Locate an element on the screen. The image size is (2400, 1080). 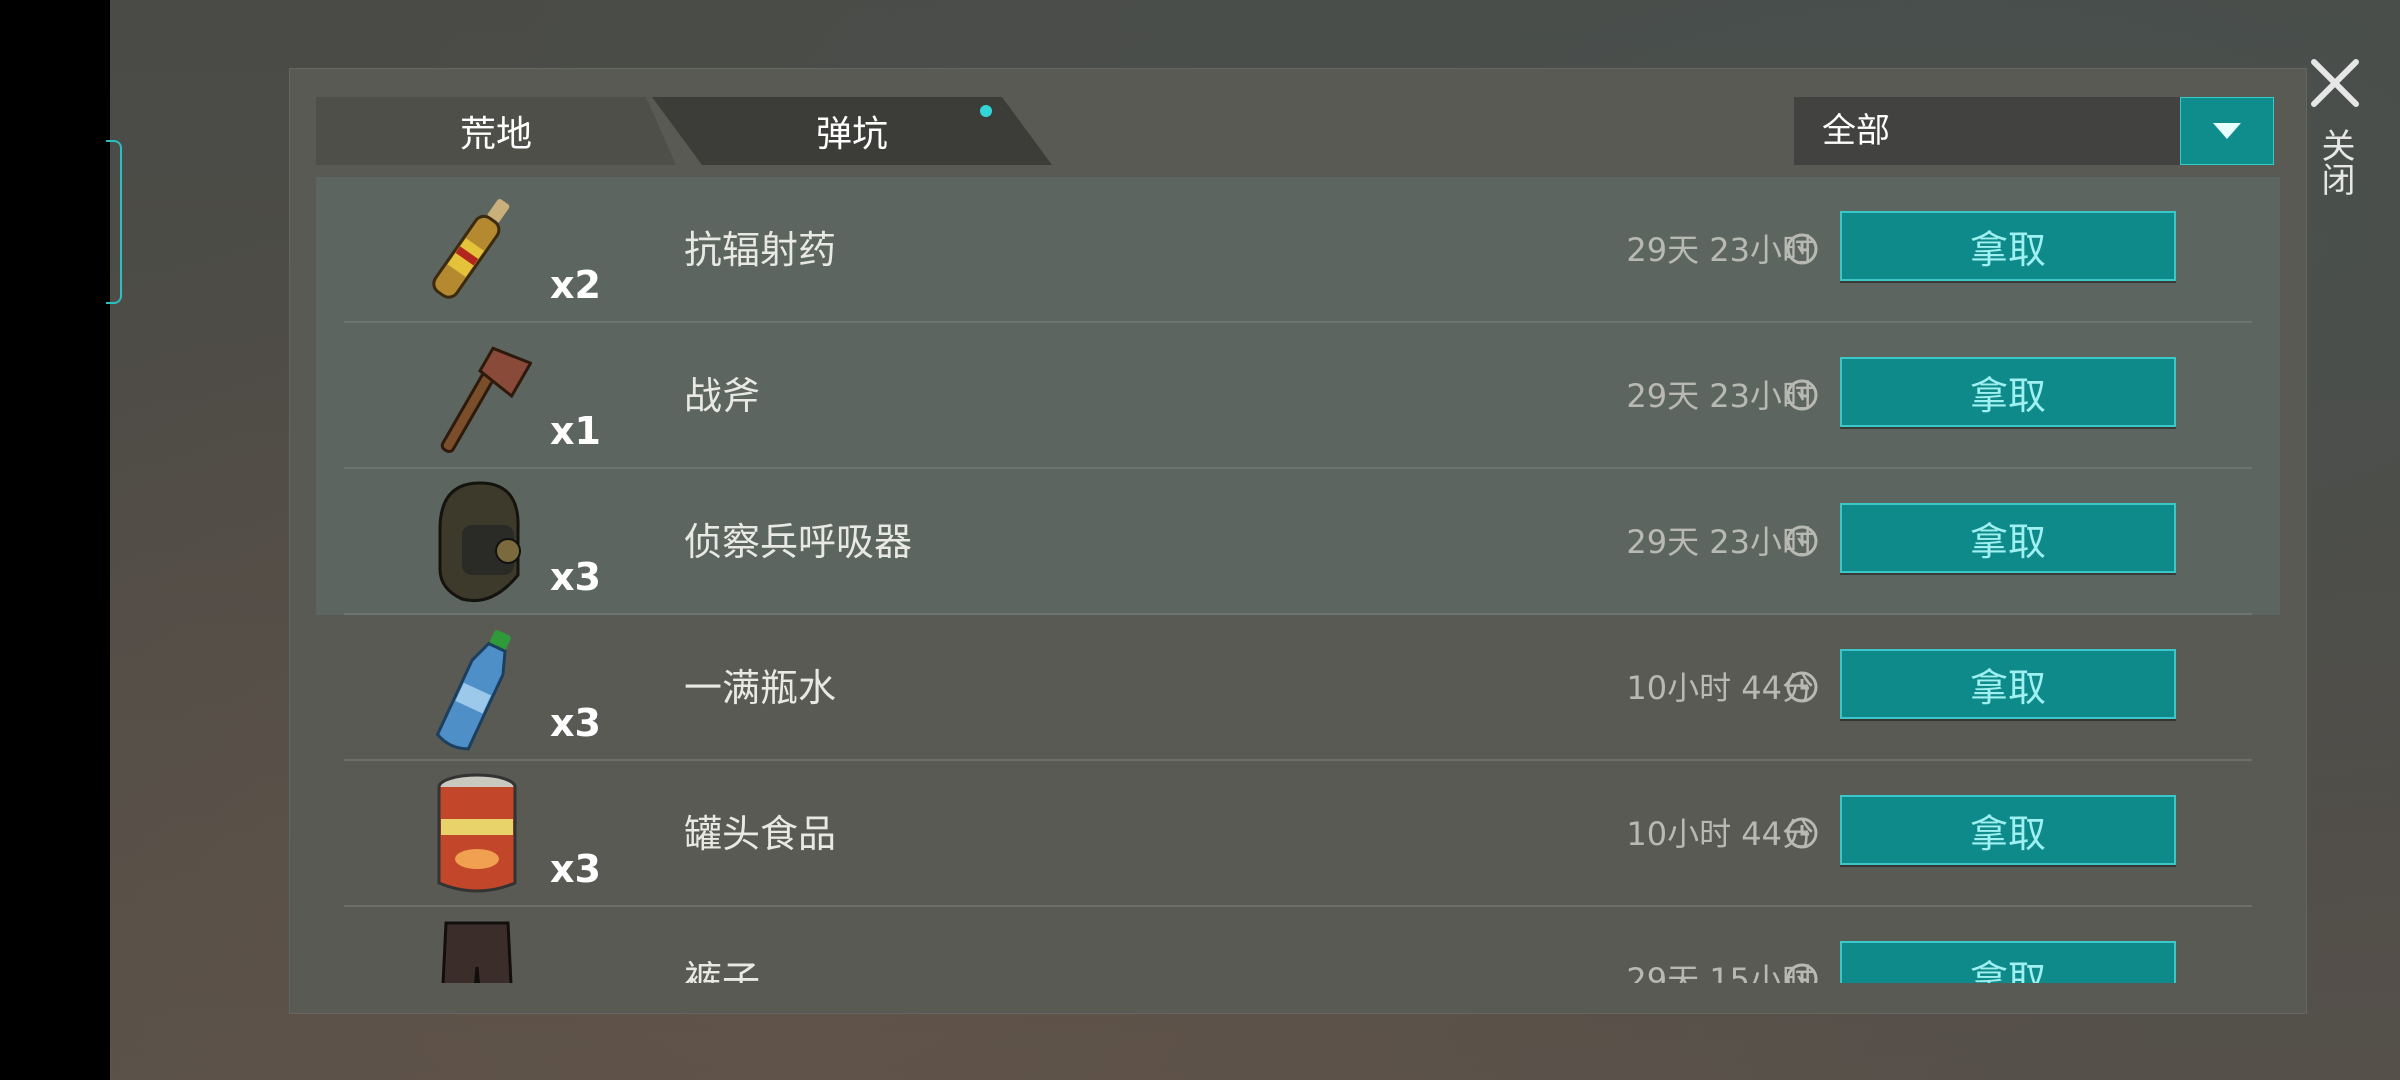
list-item: x1 战斧 29天 23小时 拿取 is located at coordinates (1298, 396).